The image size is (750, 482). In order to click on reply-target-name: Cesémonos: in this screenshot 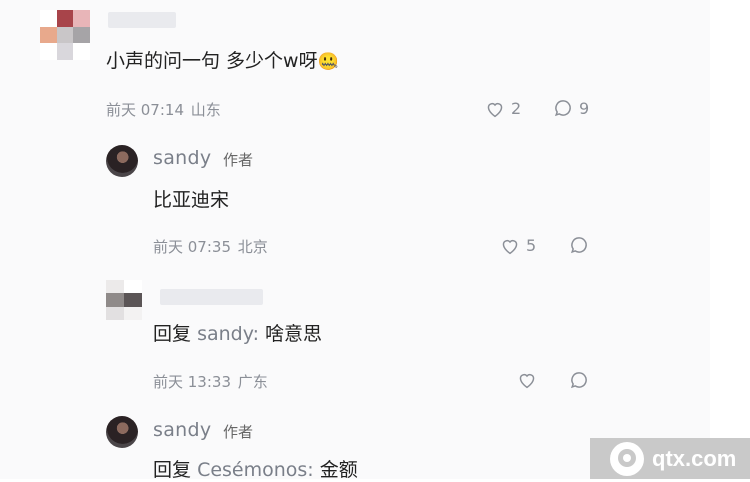, I will do `click(255, 470)`.